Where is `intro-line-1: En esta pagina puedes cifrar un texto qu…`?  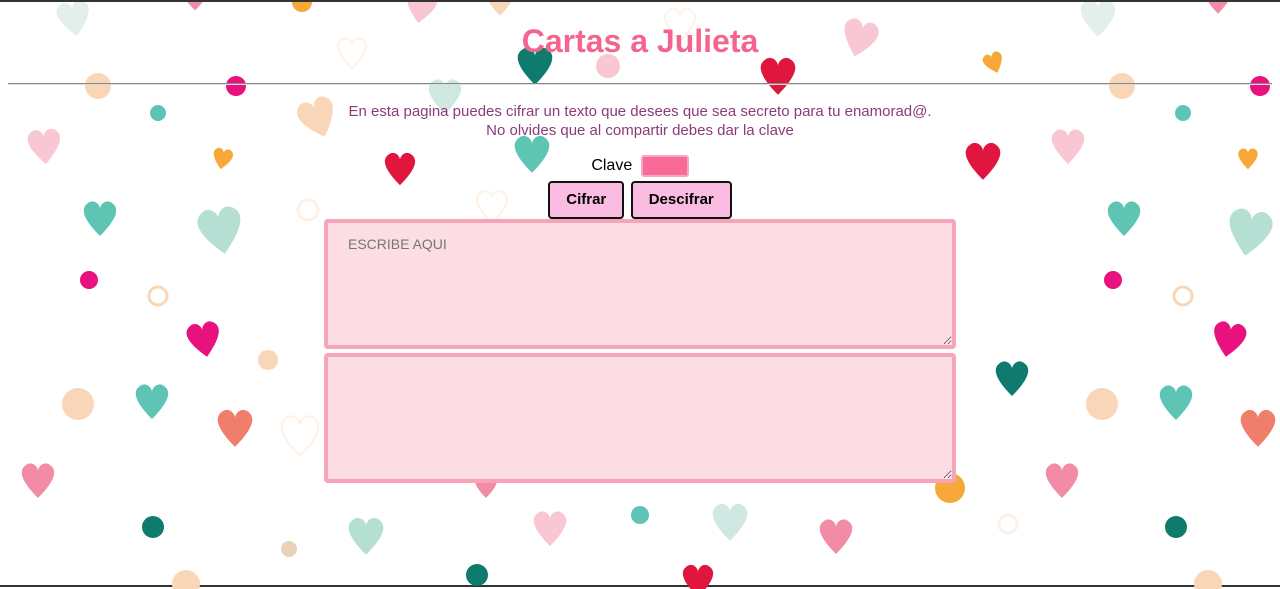
intro-line-1: En esta pagina puedes cifrar un texto qu… is located at coordinates (640, 111).